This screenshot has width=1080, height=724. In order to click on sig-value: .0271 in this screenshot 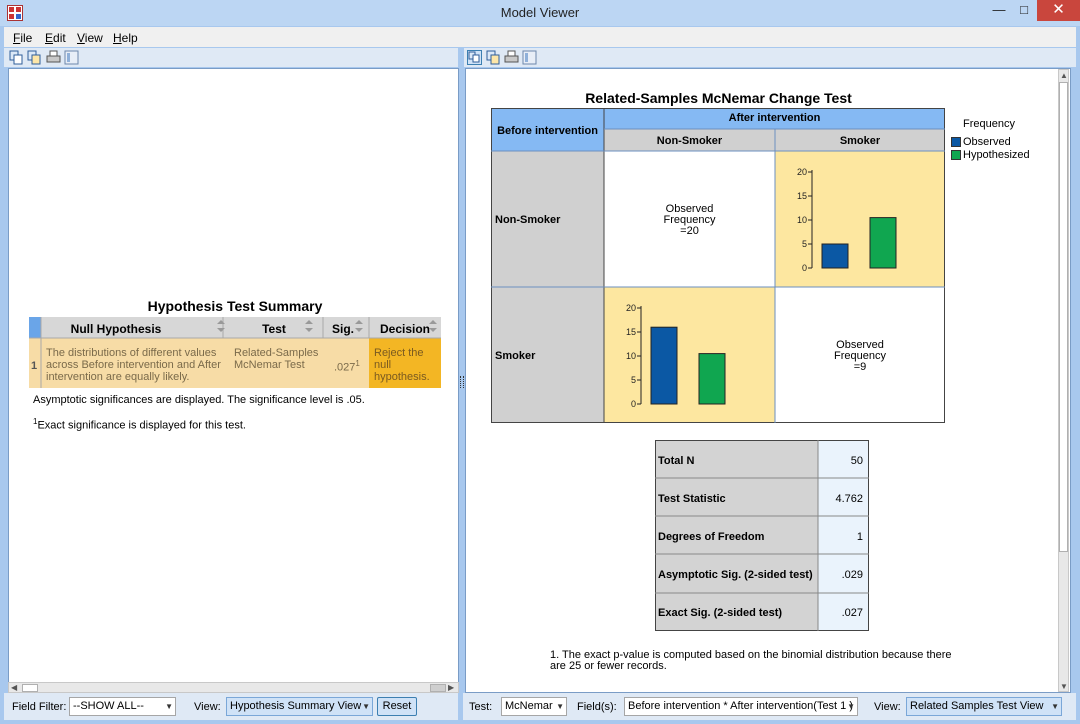, I will do `click(347, 366)`.